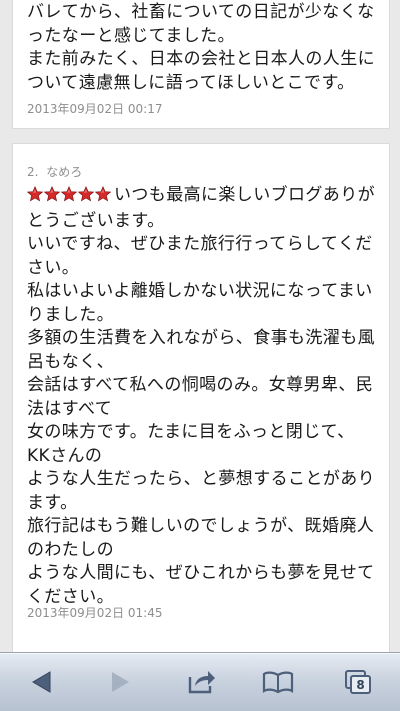  Describe the element at coordinates (200, 291) in the screenshot. I see `comment-line: 私はいよいよ離婚しかない状況になってまい` at that location.